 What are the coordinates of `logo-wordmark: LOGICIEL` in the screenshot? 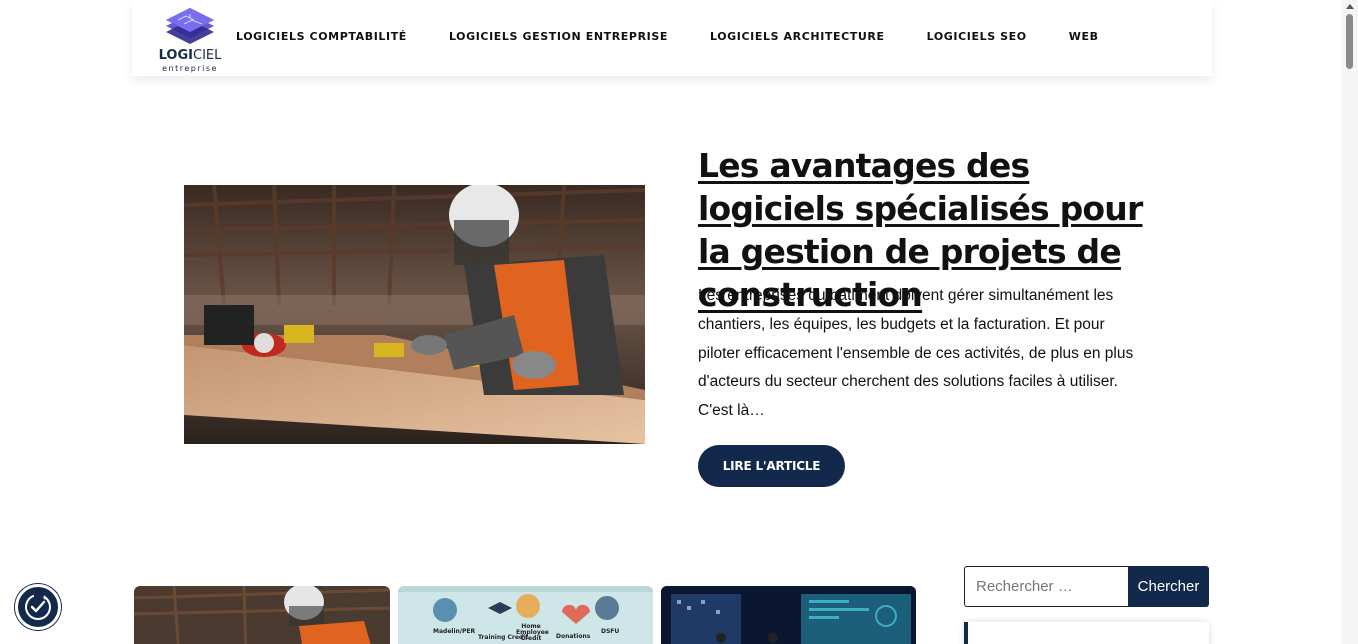 It's located at (190, 55).